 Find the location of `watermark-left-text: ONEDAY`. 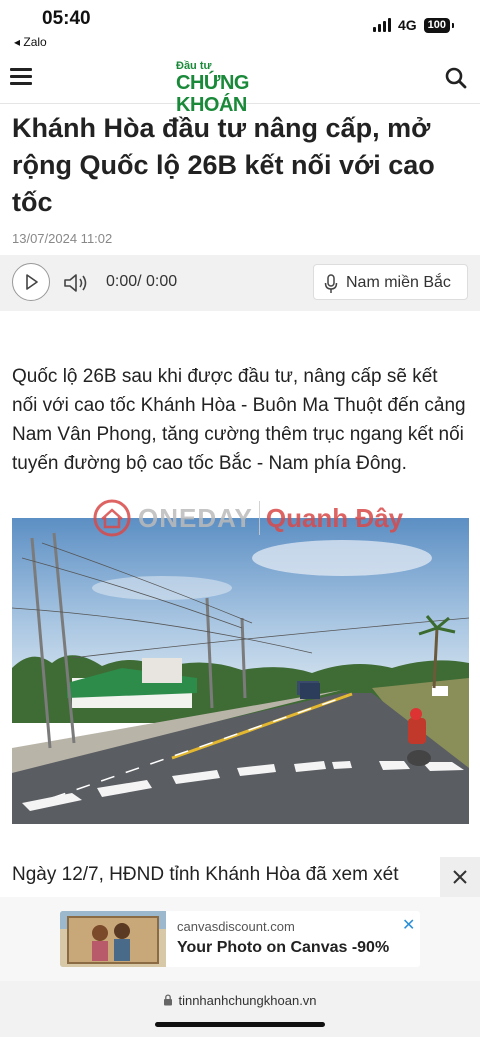

watermark-left-text: ONEDAY is located at coordinates (195, 517).